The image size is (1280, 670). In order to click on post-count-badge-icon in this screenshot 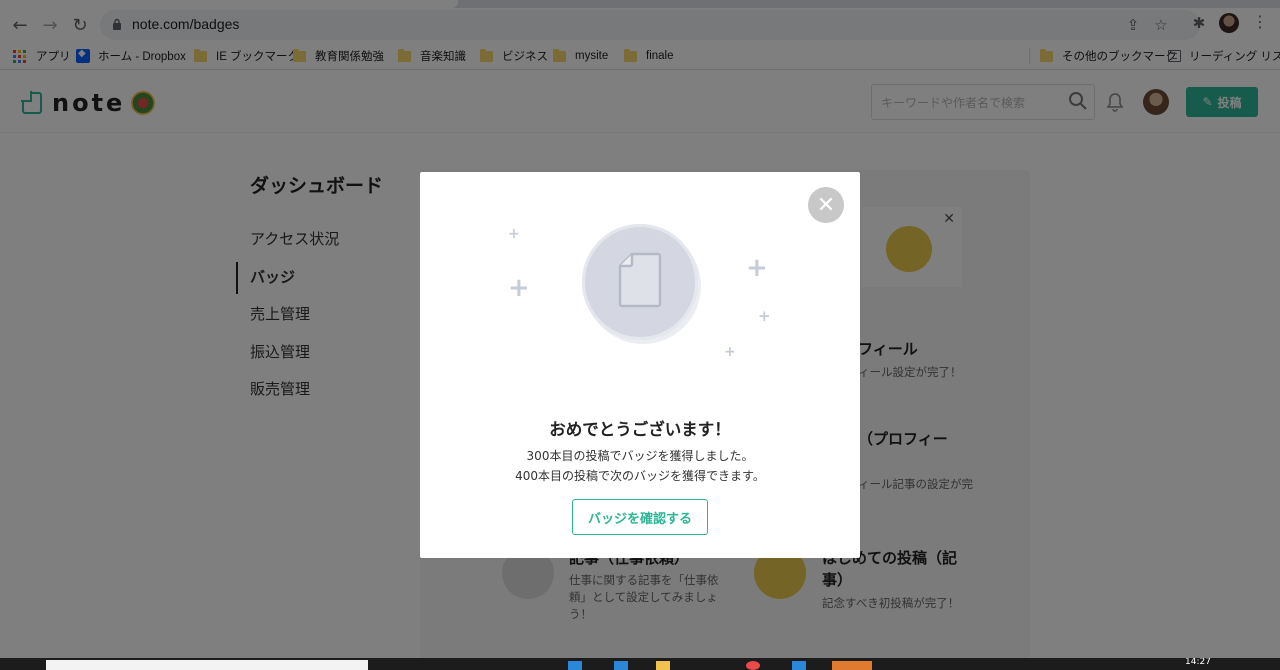, I will do `click(640, 282)`.